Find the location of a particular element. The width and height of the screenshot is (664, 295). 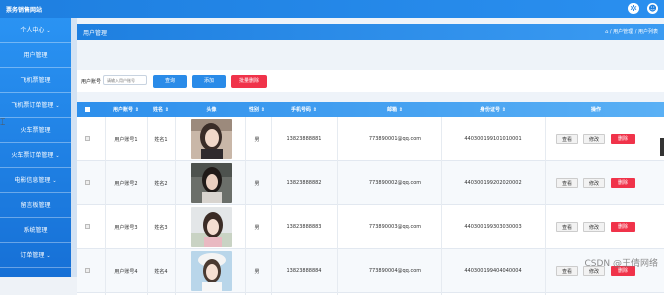

sidebar-item-train-orders: 火车票订单管理 ⌄ is located at coordinates (35, 155).